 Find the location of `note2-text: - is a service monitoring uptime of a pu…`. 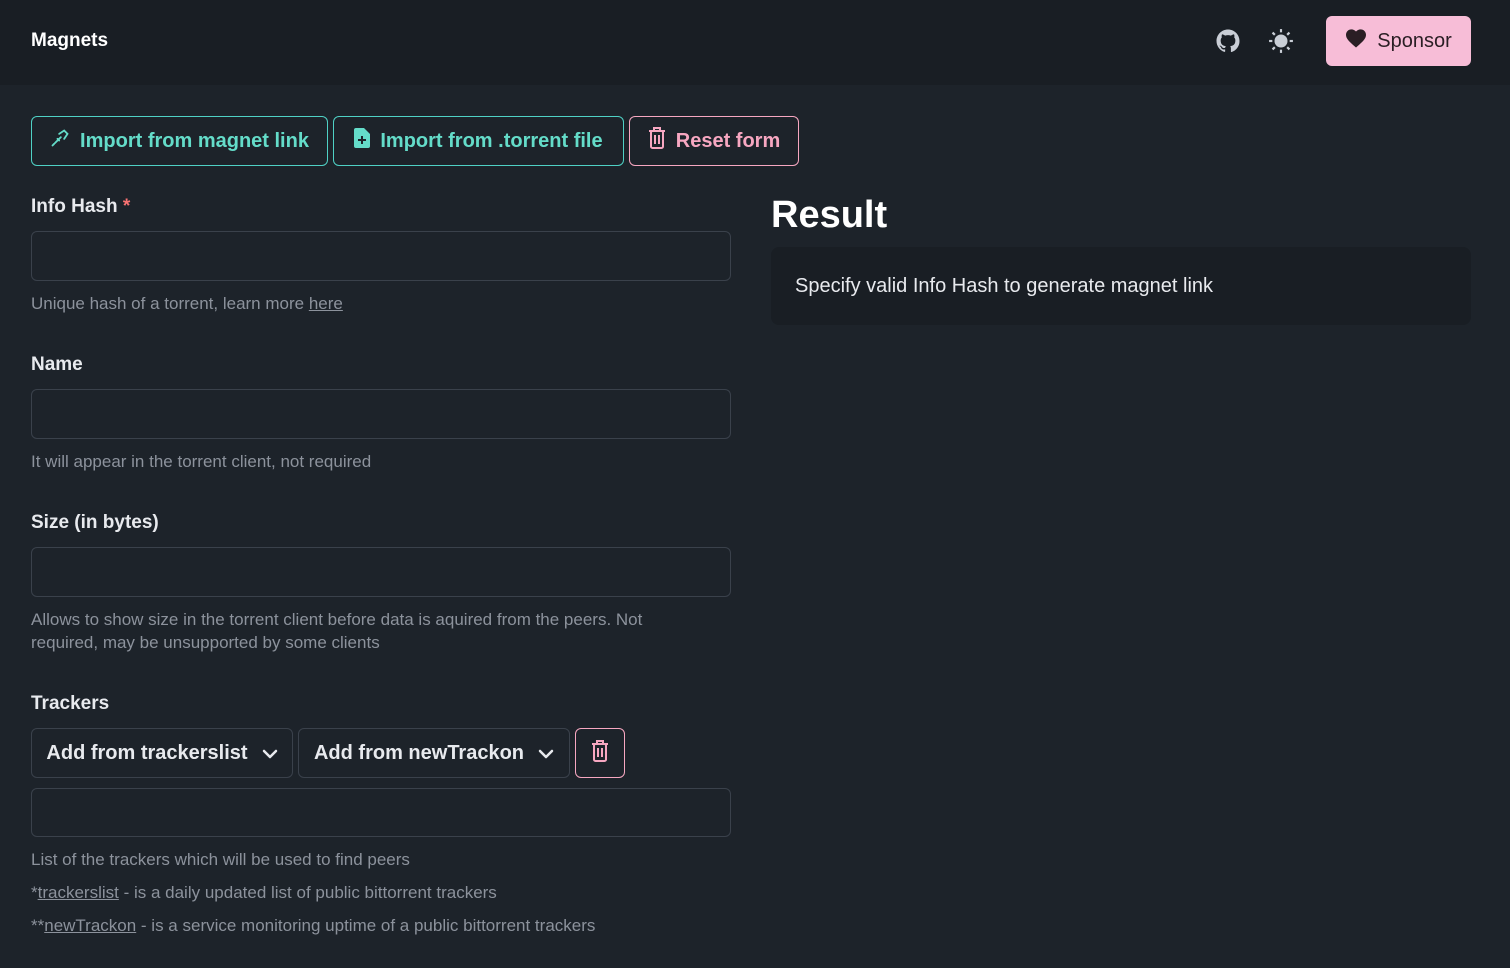

note2-text: - is a service monitoring uptime of a pu… is located at coordinates (366, 925).